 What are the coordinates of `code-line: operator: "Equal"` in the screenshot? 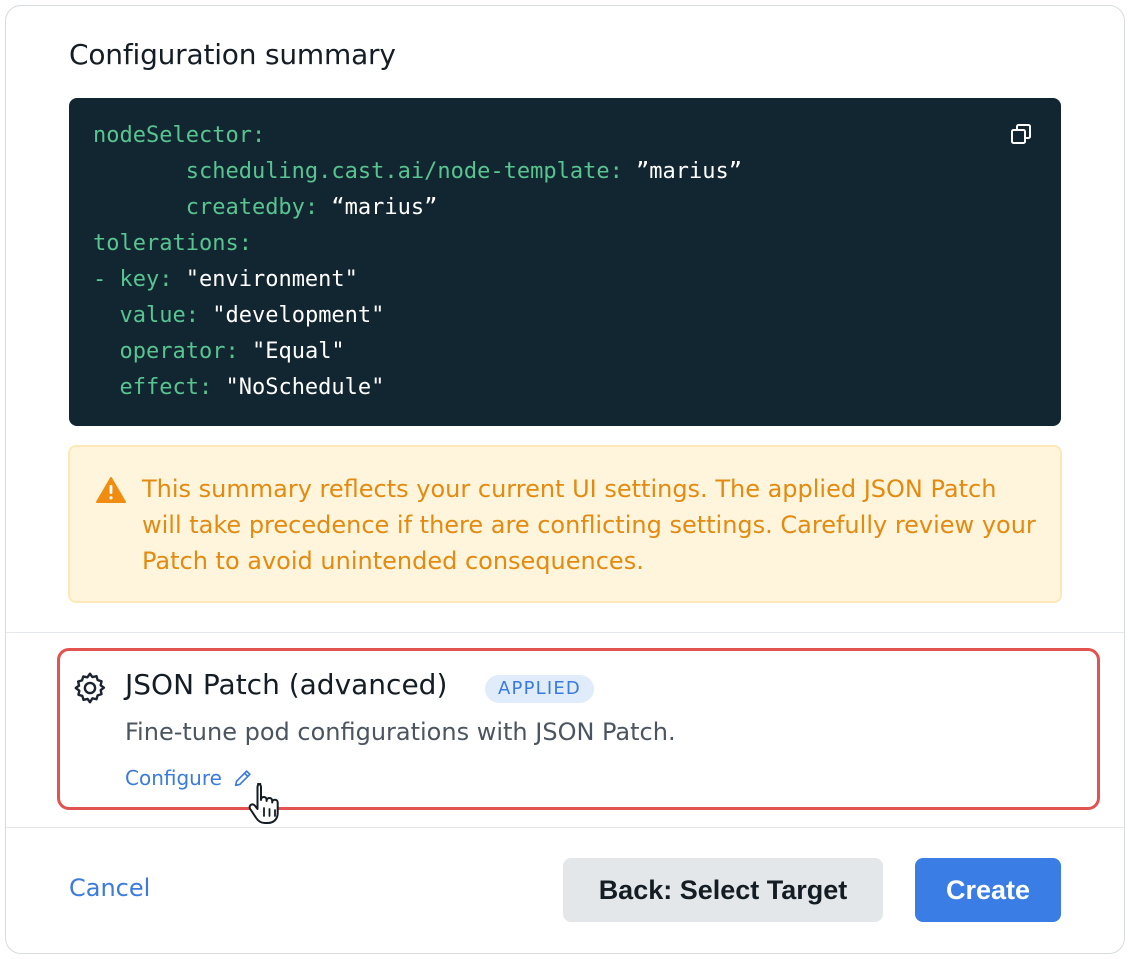 It's located at (565, 352).